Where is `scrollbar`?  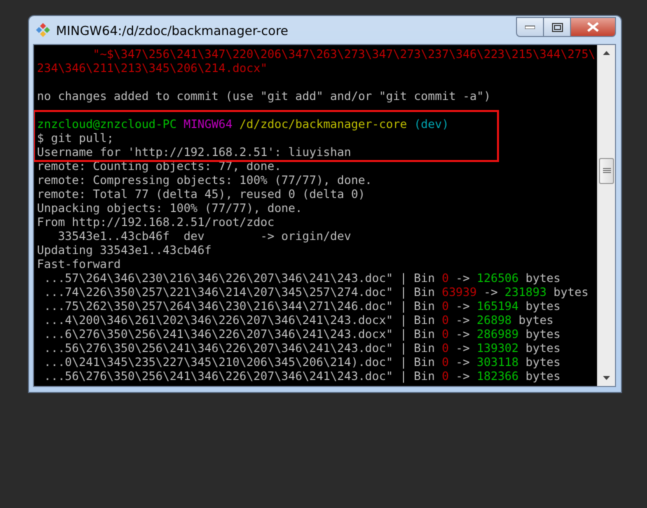 scrollbar is located at coordinates (606, 215).